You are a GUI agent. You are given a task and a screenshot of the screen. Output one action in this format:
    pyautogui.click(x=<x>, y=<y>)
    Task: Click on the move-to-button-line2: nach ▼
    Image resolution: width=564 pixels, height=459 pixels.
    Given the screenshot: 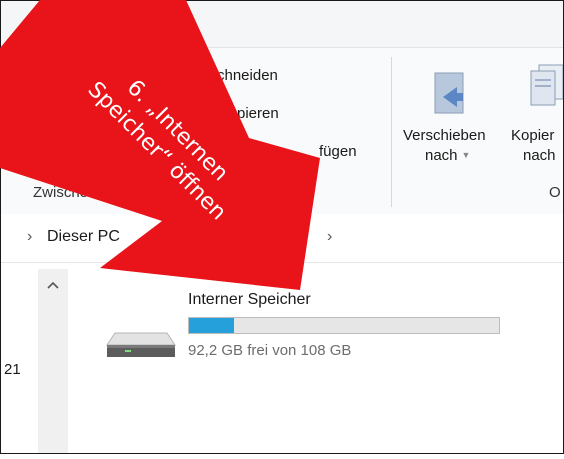 What is the action you would take?
    pyautogui.click(x=447, y=155)
    